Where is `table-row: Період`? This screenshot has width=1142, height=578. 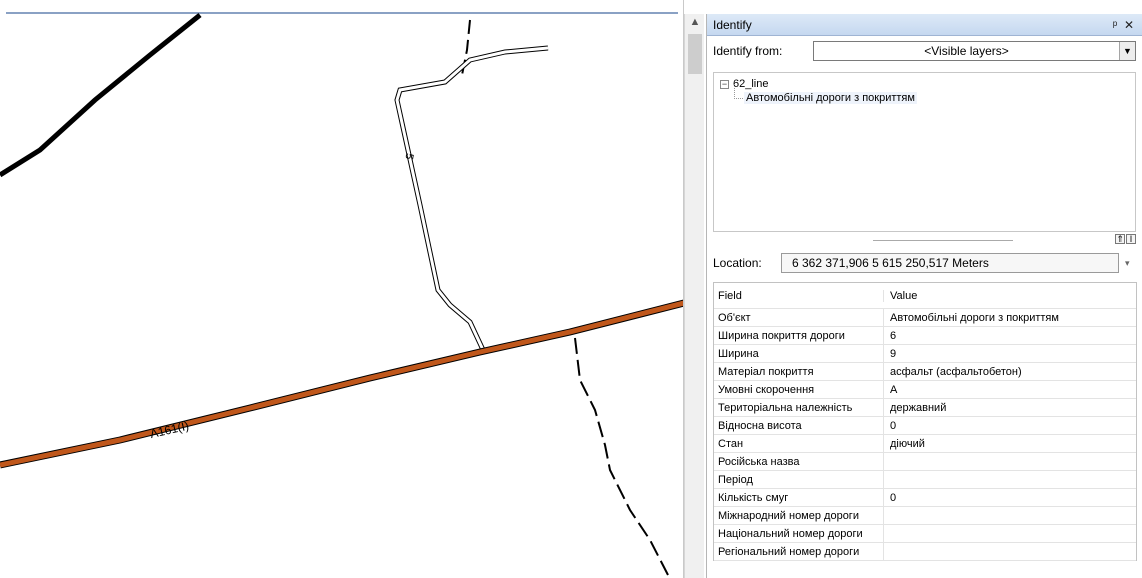 table-row: Період is located at coordinates (925, 480).